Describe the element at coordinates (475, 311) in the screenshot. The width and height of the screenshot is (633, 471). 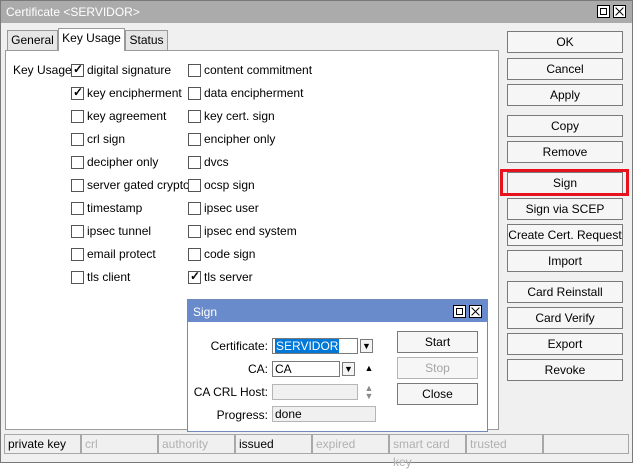
I see `sign-dialog-close-icon` at that location.